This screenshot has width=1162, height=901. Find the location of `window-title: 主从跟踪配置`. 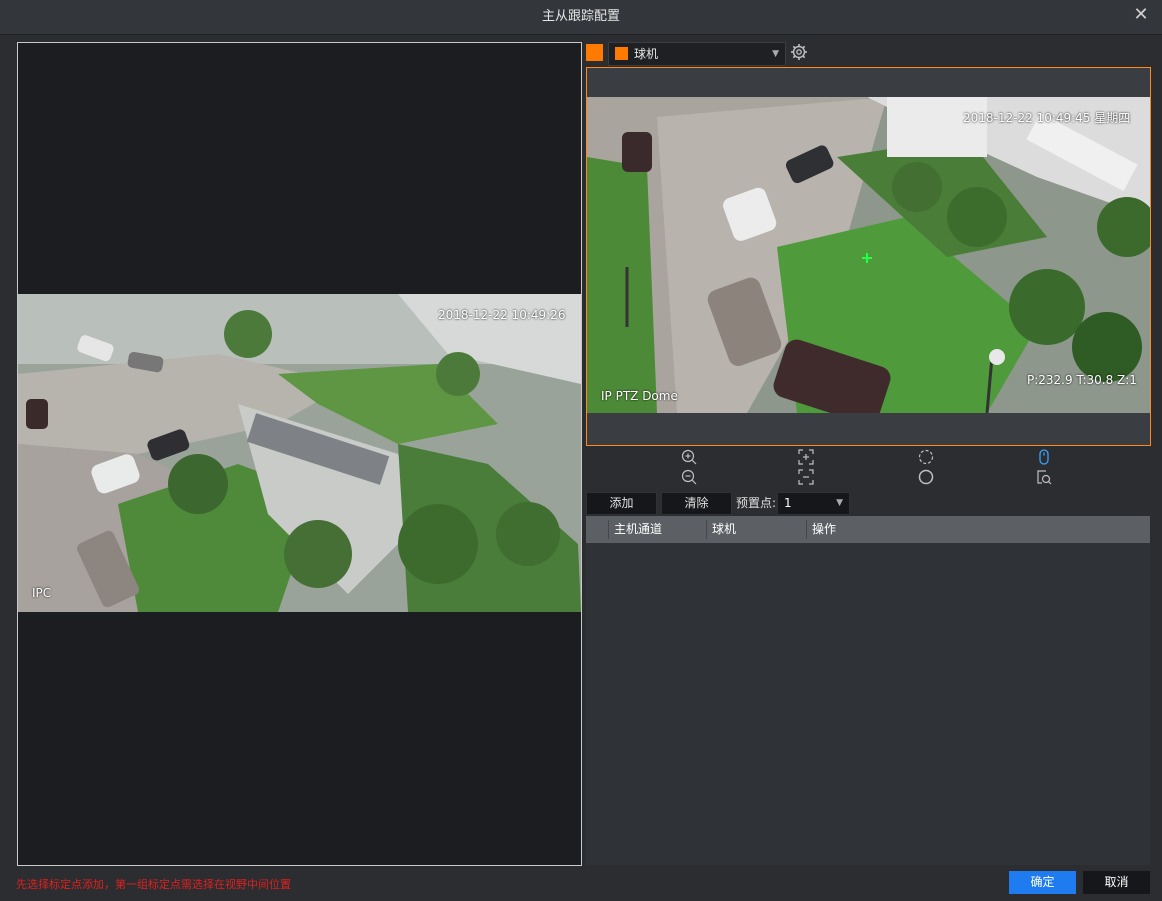

window-title: 主从跟踪配置 is located at coordinates (580, 16).